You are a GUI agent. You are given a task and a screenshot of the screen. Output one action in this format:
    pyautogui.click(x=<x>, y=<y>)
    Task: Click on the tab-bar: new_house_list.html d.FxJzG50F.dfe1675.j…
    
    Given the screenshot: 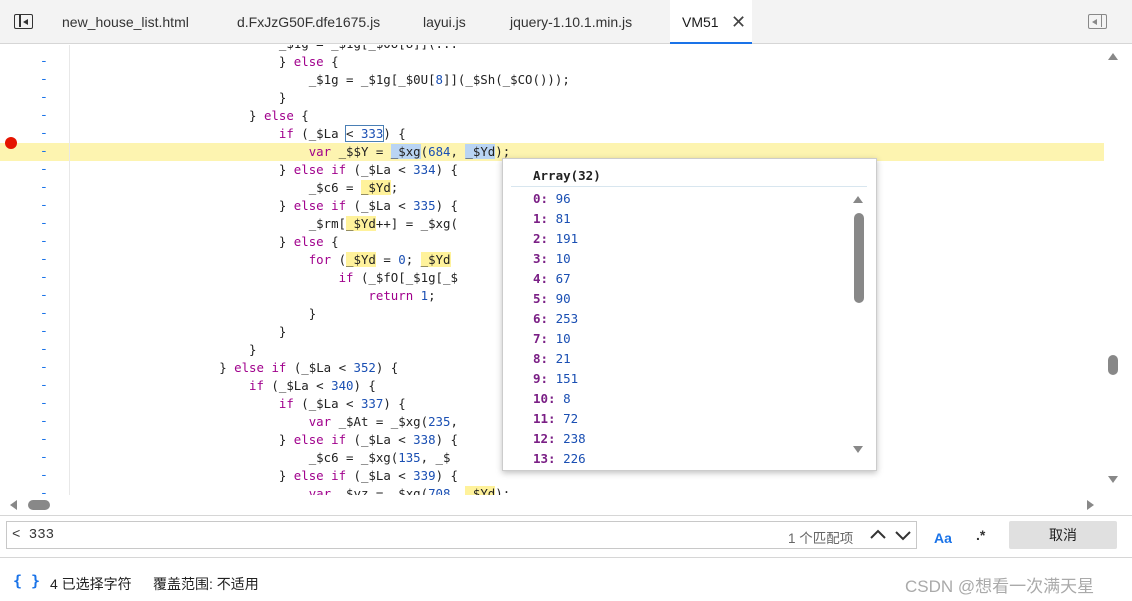 What is the action you would take?
    pyautogui.click(x=566, y=22)
    